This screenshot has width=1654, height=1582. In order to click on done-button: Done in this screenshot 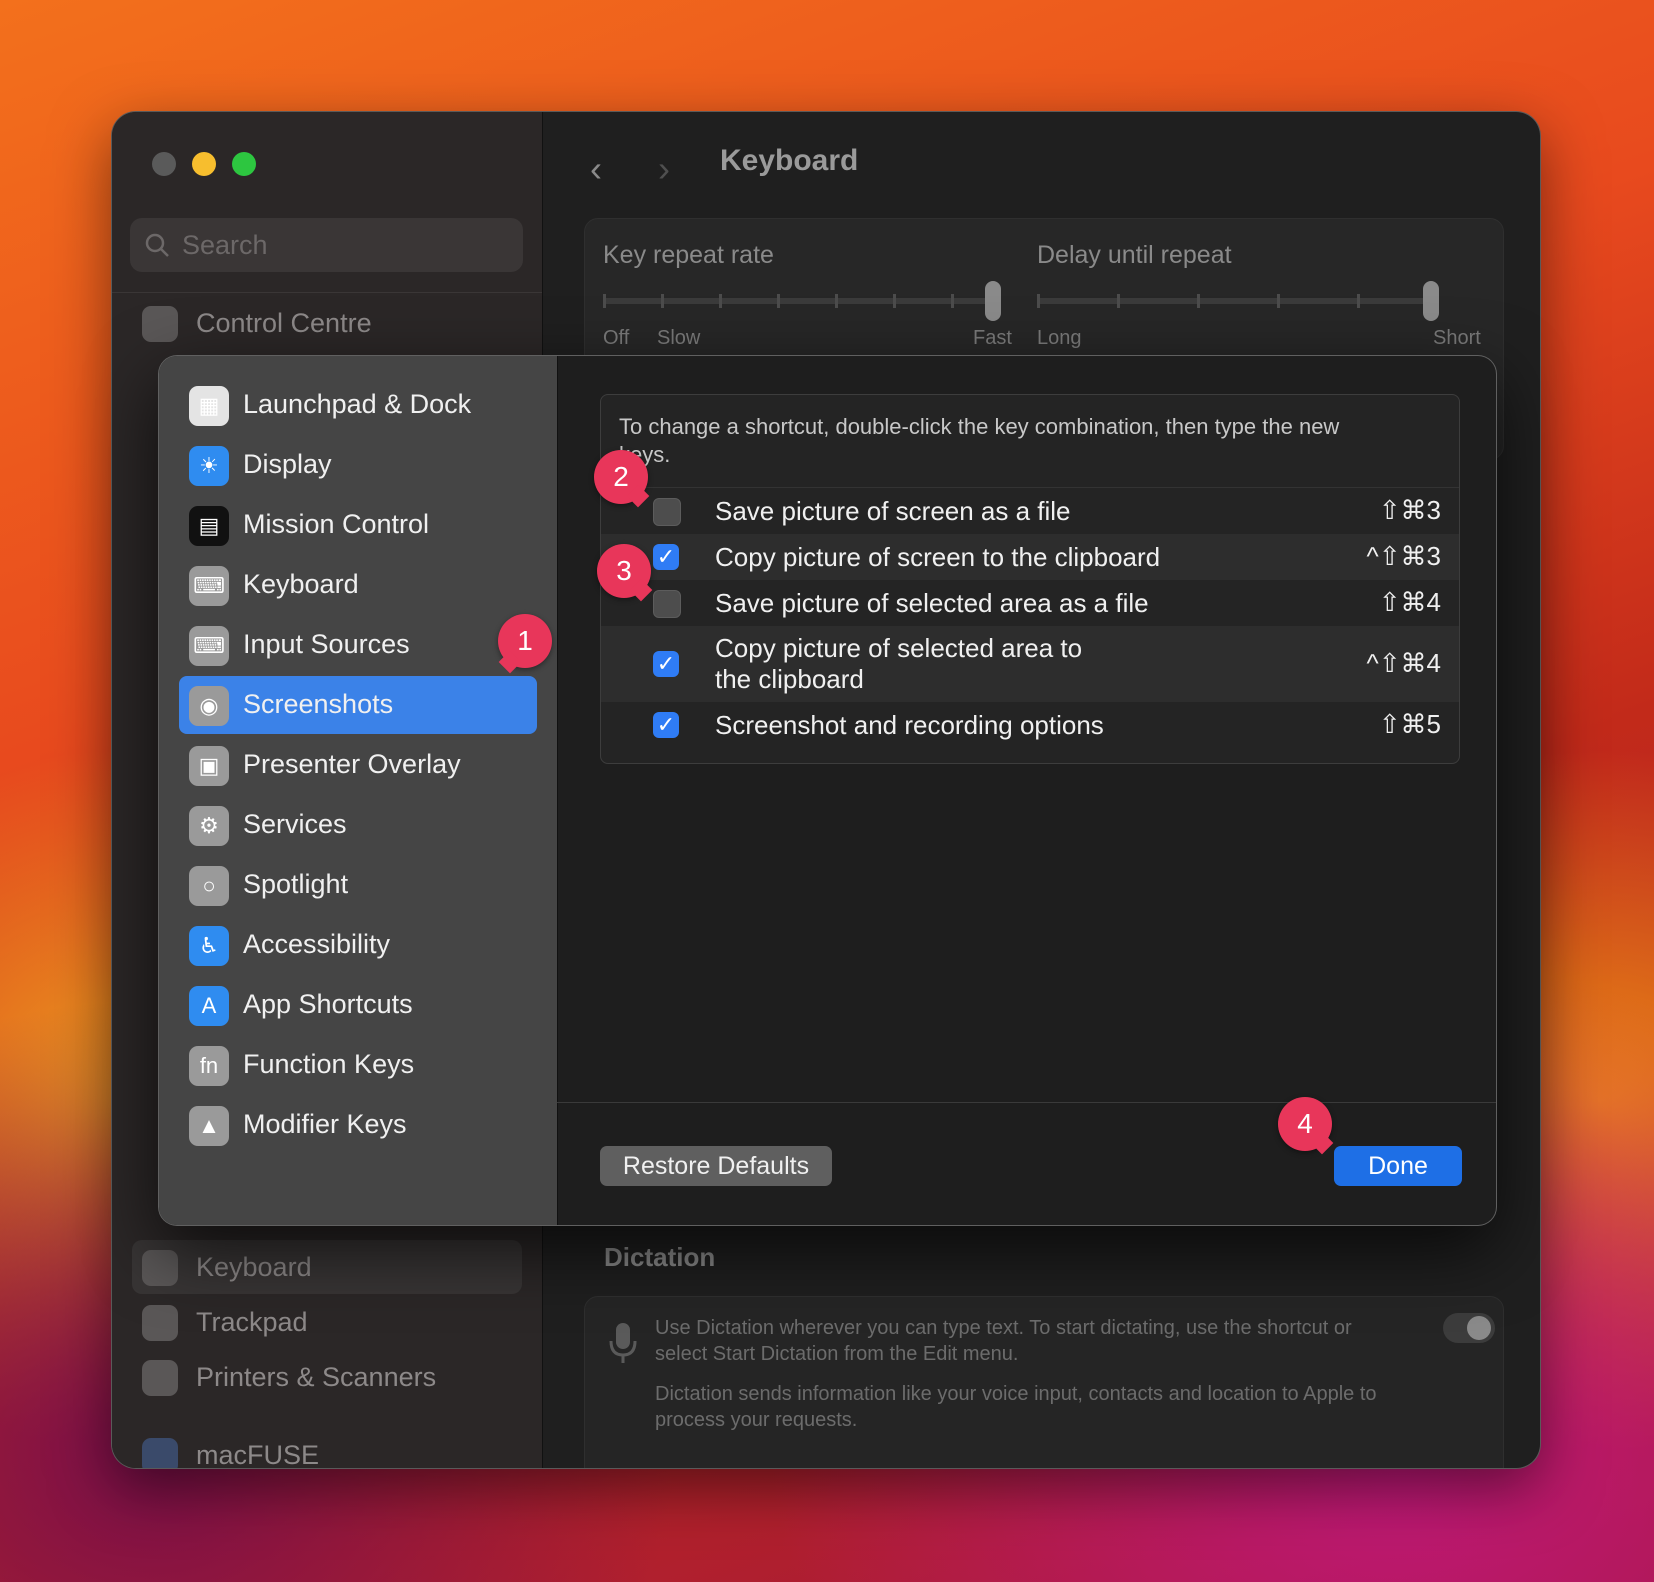, I will do `click(1398, 1166)`.